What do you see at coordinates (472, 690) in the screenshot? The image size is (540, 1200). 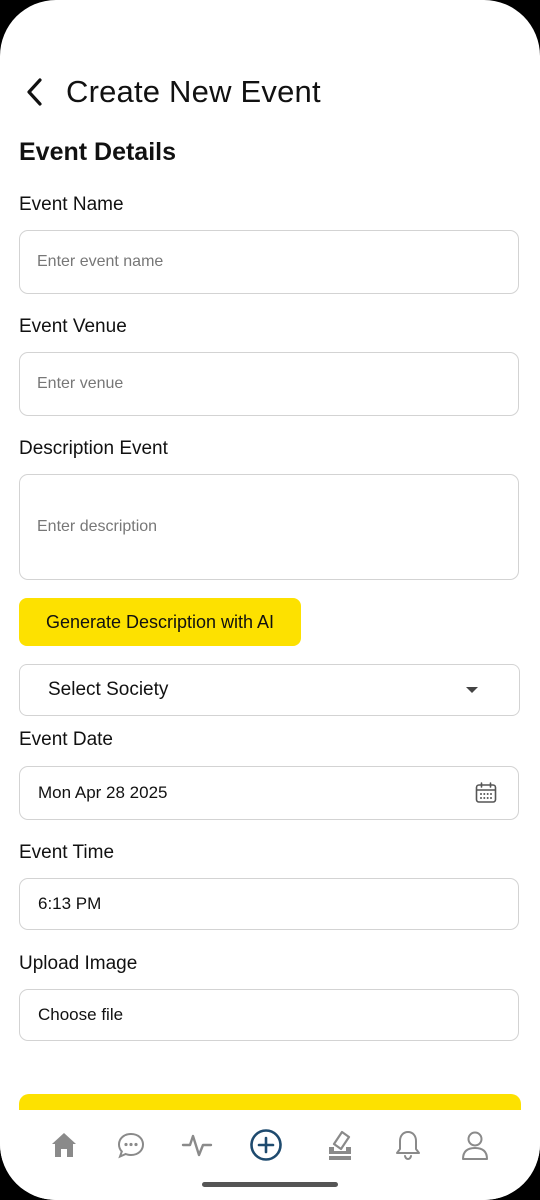 I see `dropdown-caret-icon` at bounding box center [472, 690].